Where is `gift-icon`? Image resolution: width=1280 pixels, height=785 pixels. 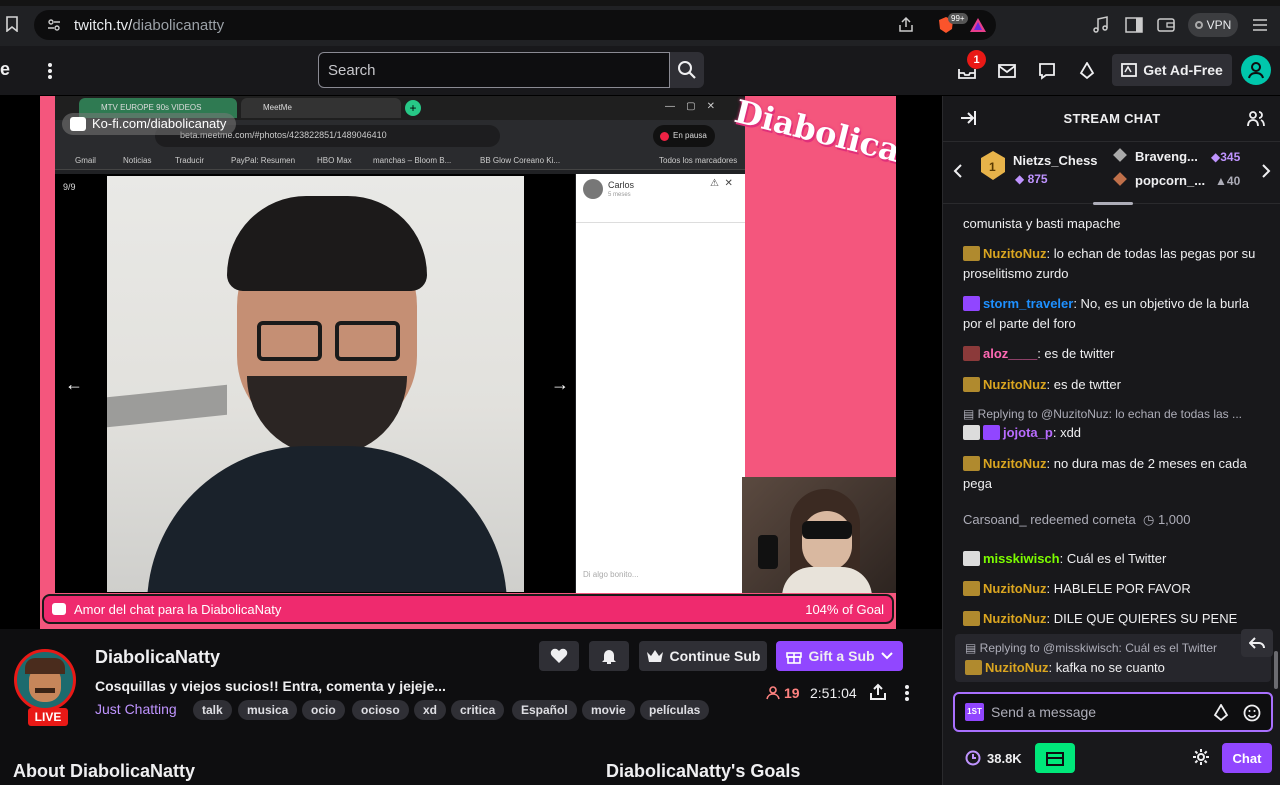 gift-icon is located at coordinates (794, 658).